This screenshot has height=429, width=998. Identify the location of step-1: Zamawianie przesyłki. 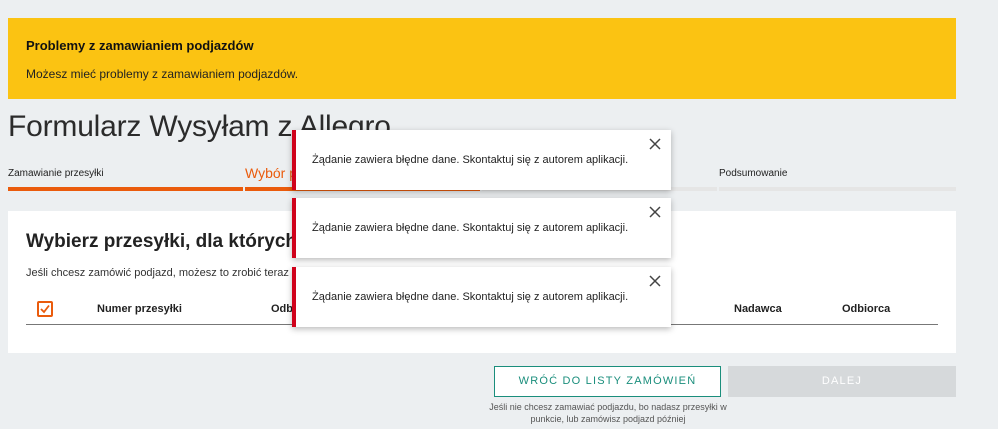
(125, 177).